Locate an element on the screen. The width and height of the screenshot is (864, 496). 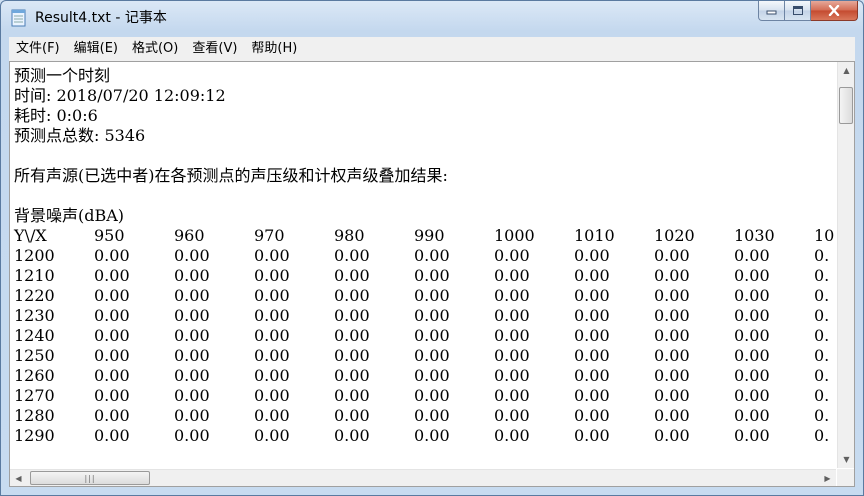
close-button is located at coordinates (834, 11).